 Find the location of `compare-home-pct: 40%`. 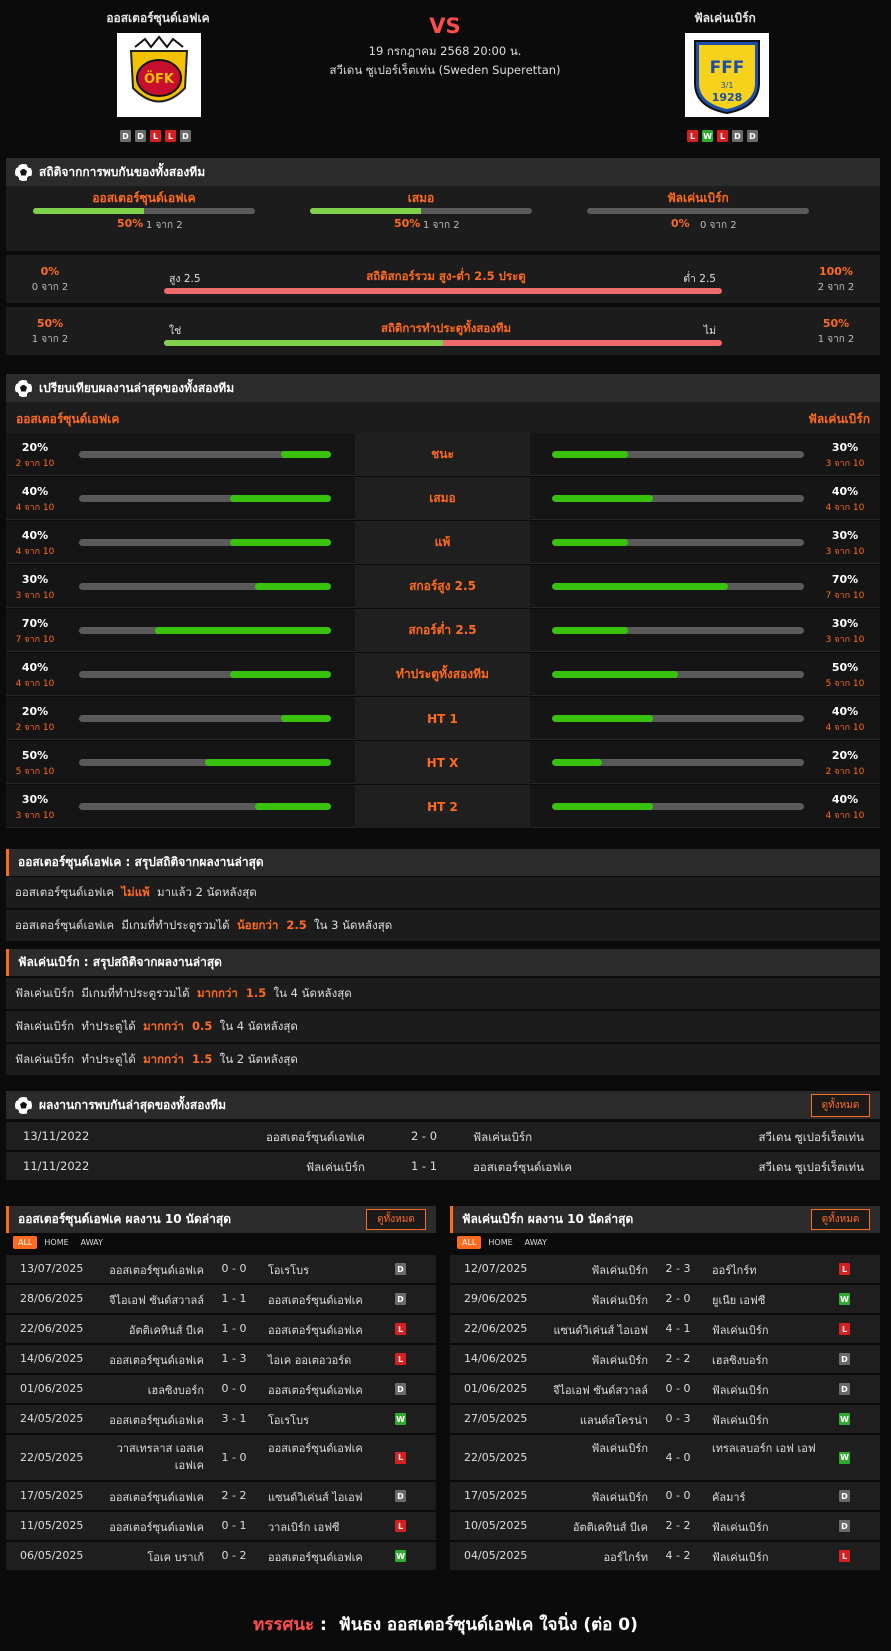

compare-home-pct: 40% is located at coordinates (35, 491).